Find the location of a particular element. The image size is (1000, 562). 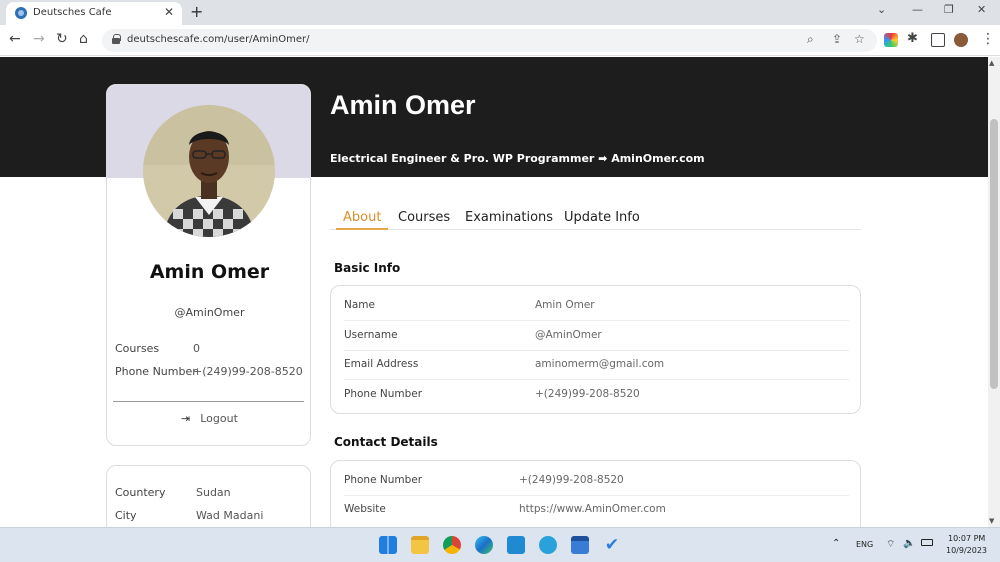

color-extension-icon is located at coordinates (891, 40).